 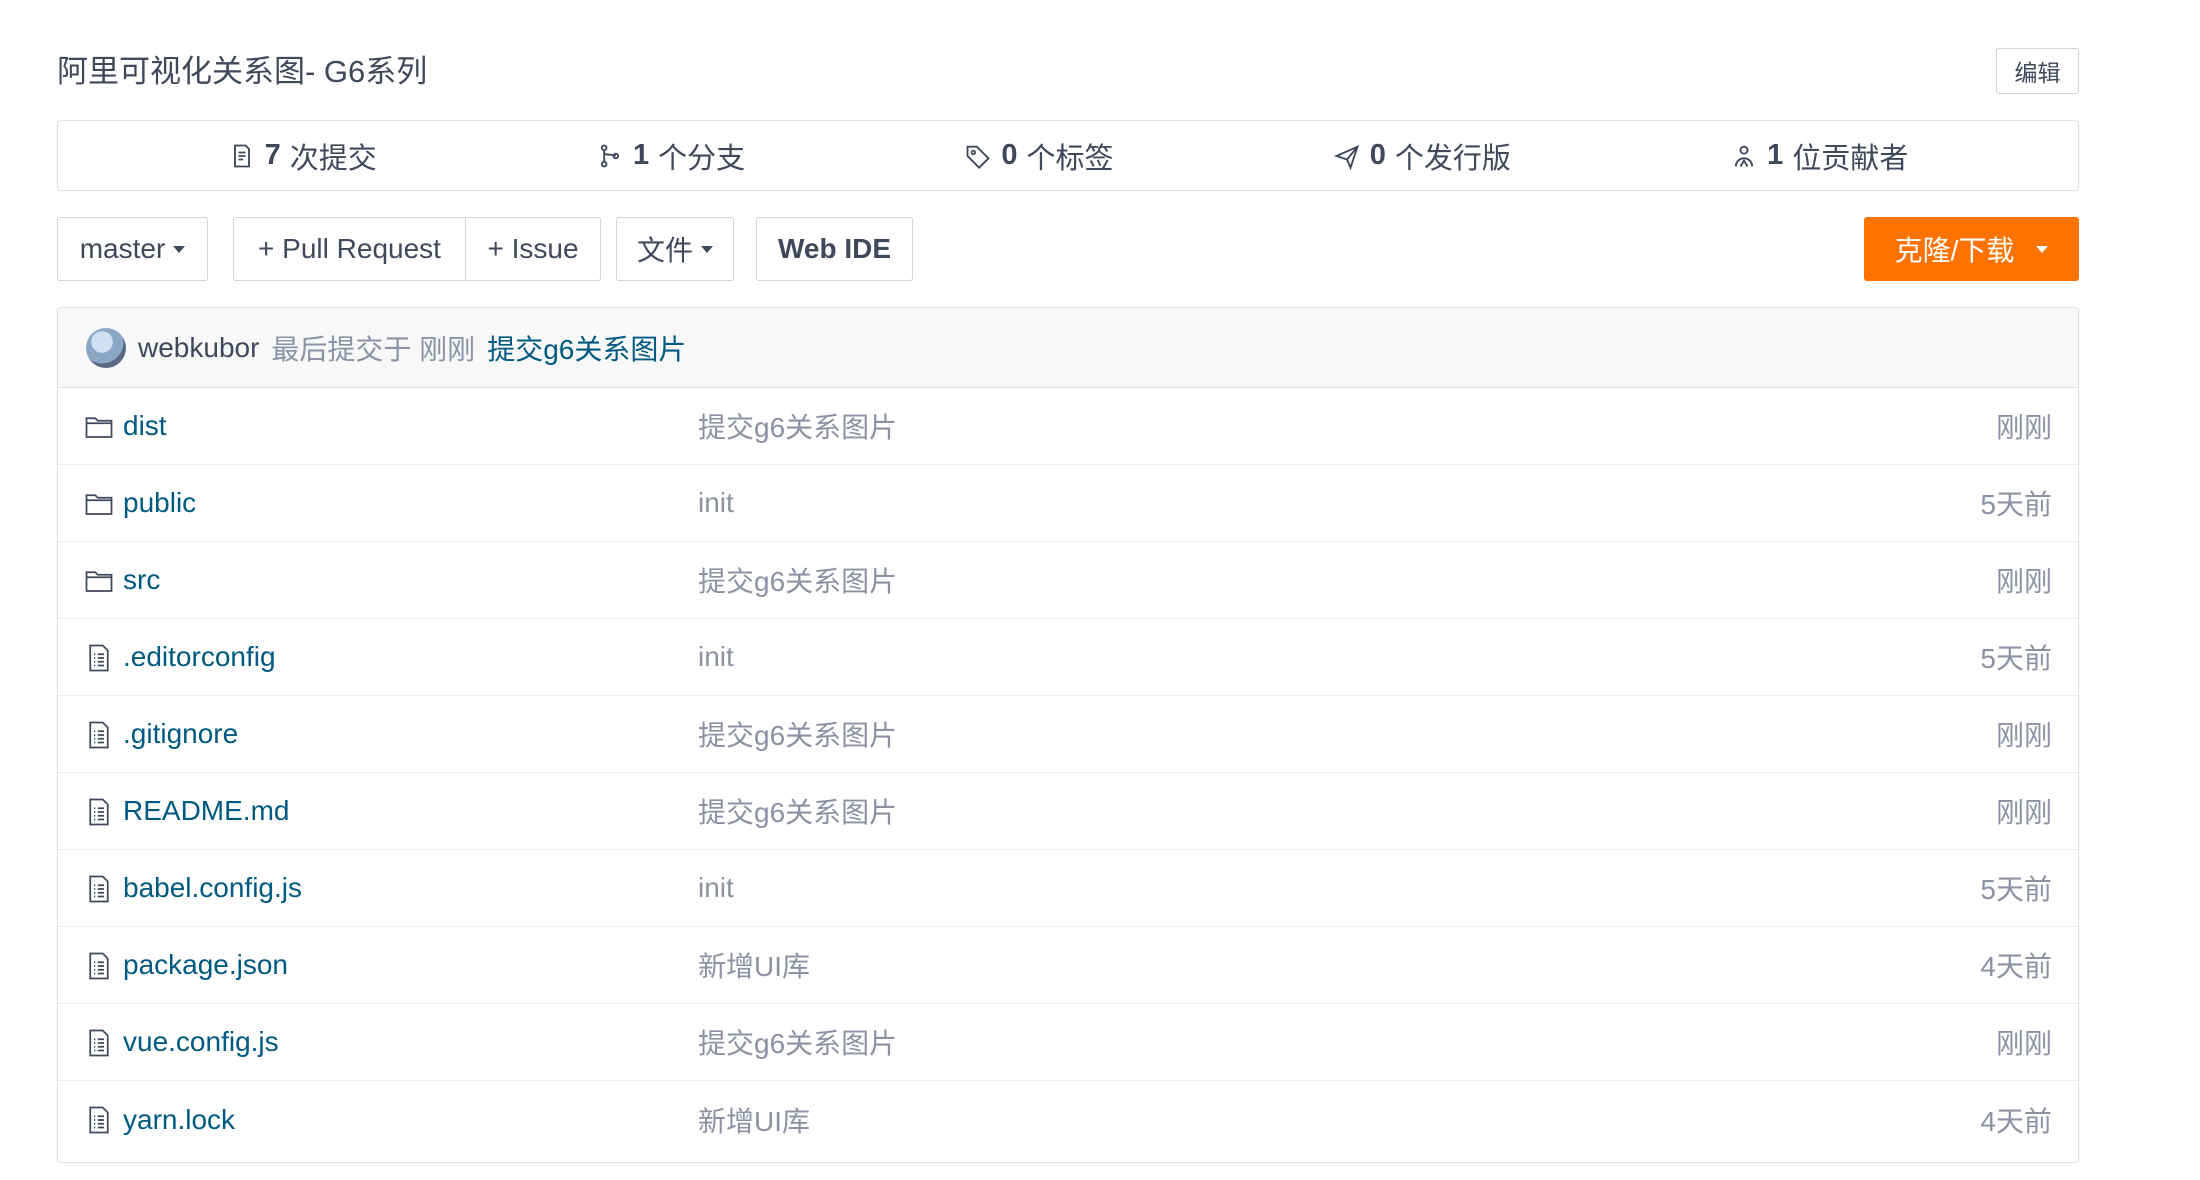 What do you see at coordinates (1954, 250) in the screenshot?
I see `clone-download-label: 克隆/下载` at bounding box center [1954, 250].